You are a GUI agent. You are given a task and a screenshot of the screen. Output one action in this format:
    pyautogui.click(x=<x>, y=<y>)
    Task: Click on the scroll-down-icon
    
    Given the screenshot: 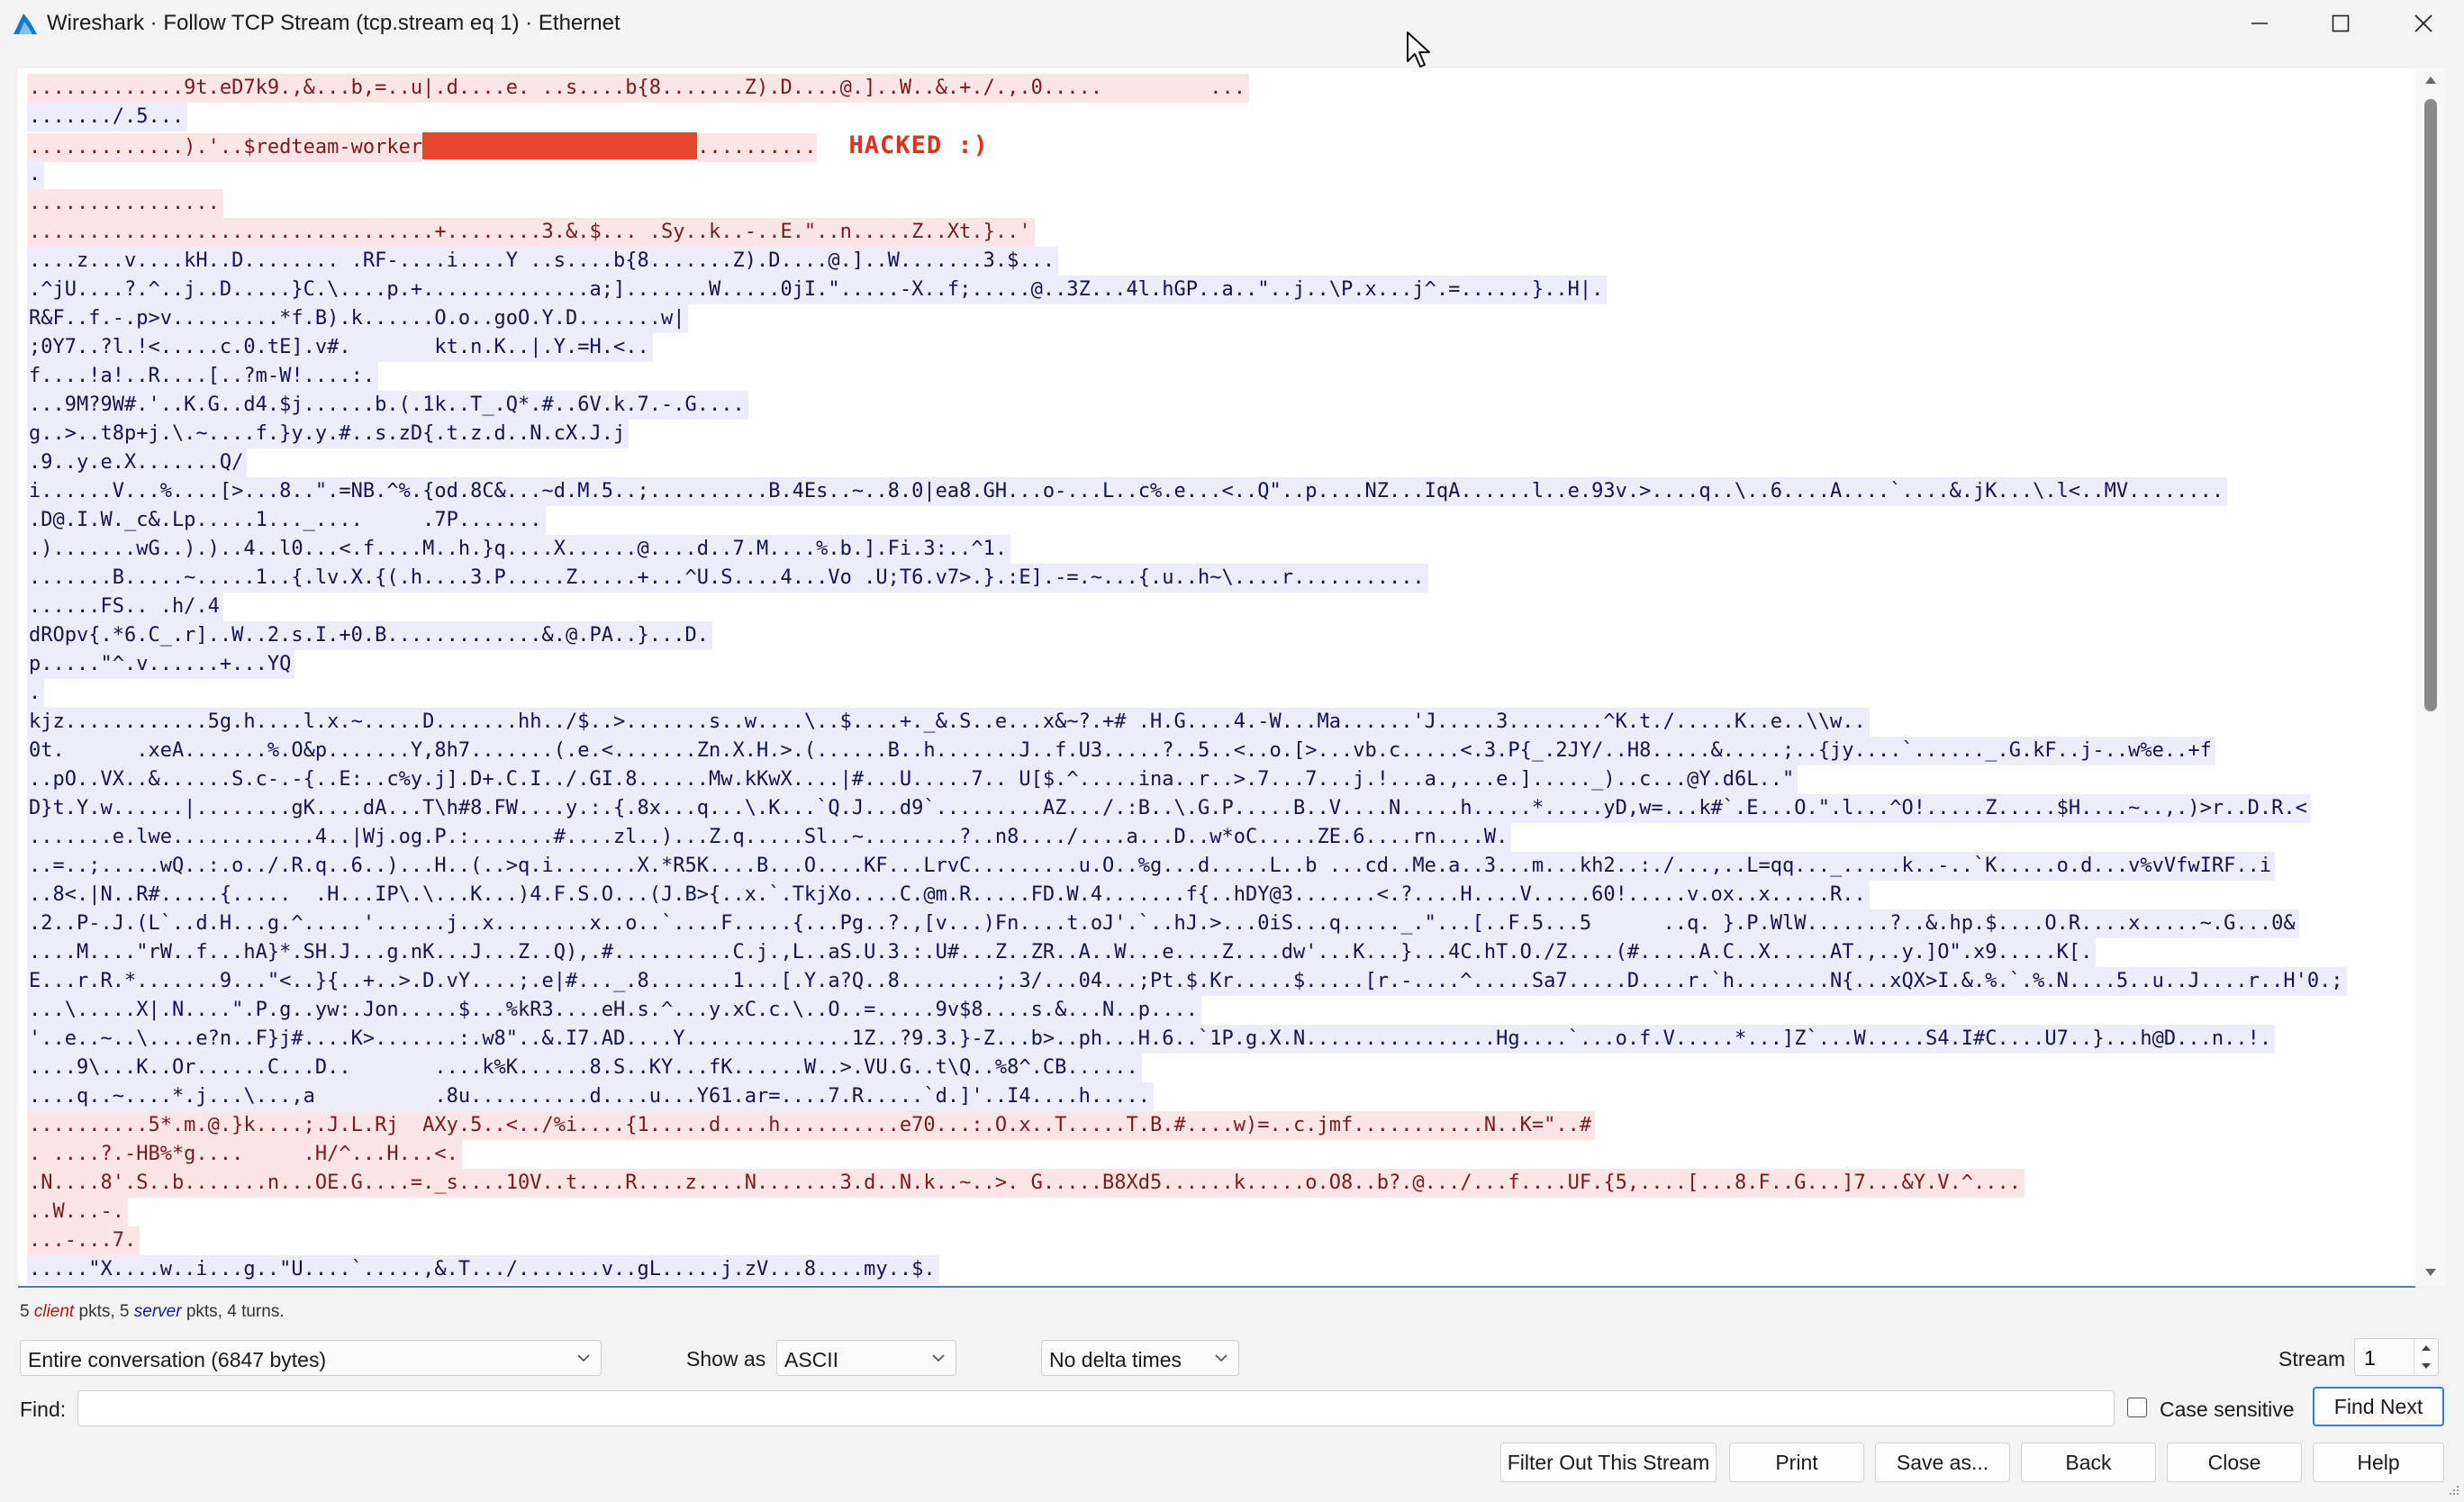 What is the action you would take?
    pyautogui.click(x=2431, y=1272)
    